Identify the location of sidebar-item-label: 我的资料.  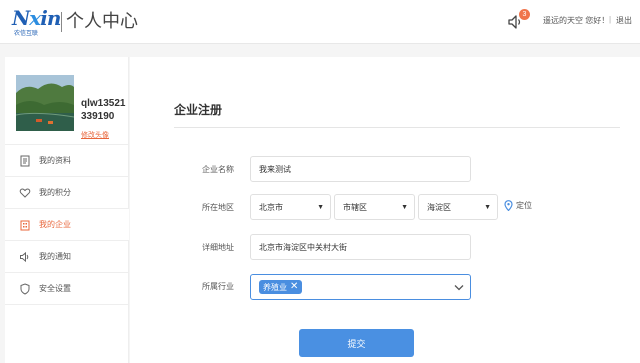
(55, 160).